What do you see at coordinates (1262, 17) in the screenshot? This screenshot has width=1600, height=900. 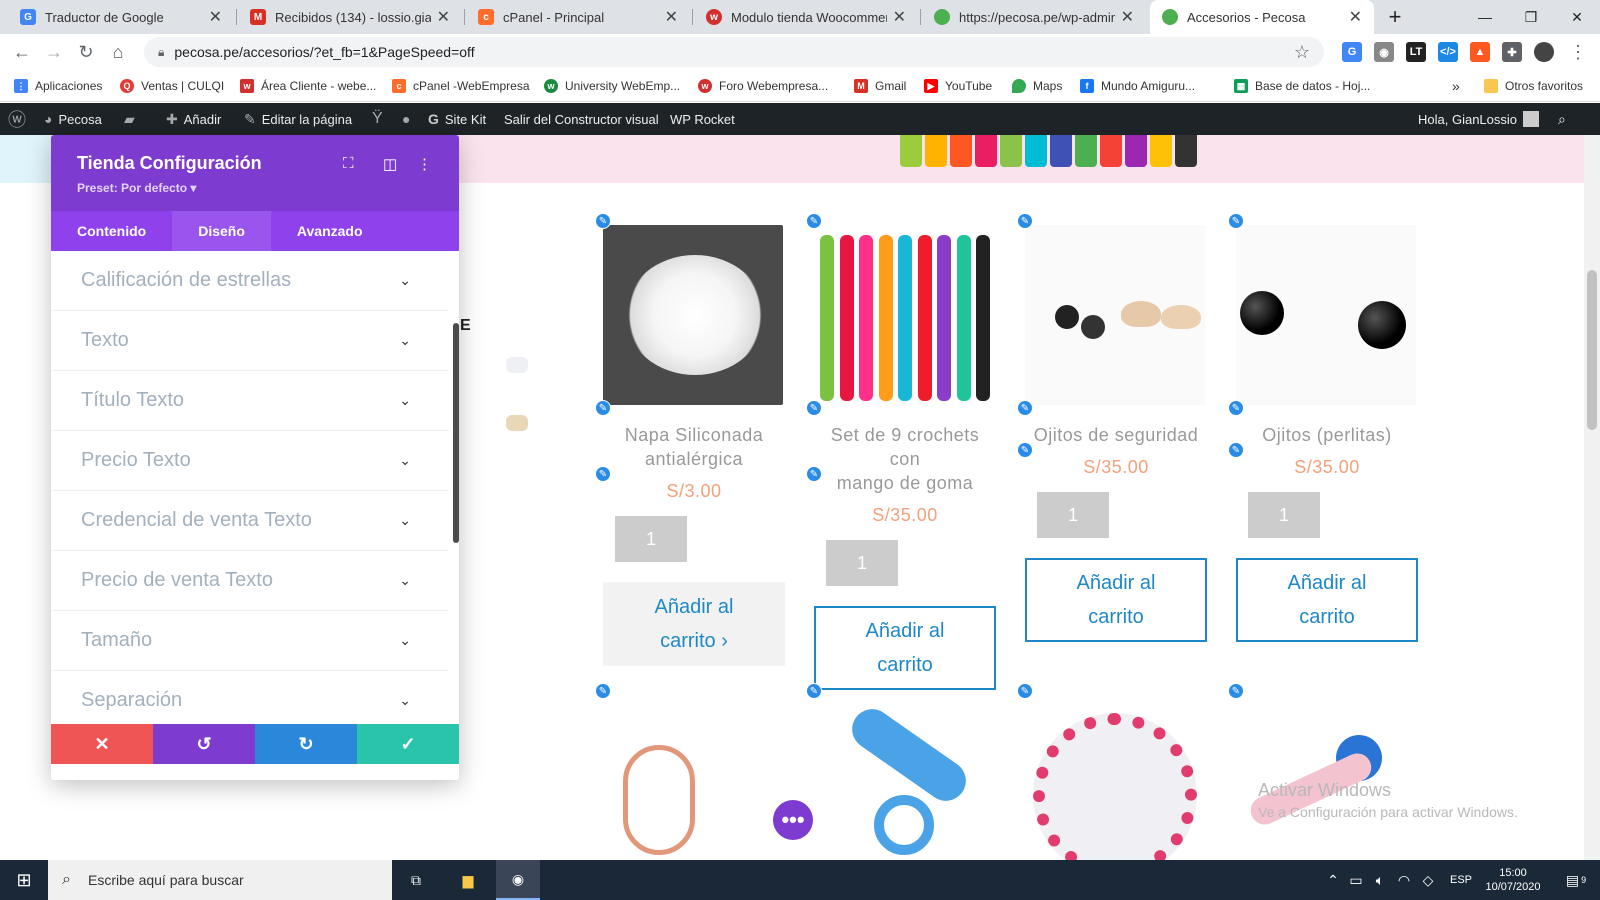 I see `tab-accesorios: Accesorios - Pecosa ✕` at bounding box center [1262, 17].